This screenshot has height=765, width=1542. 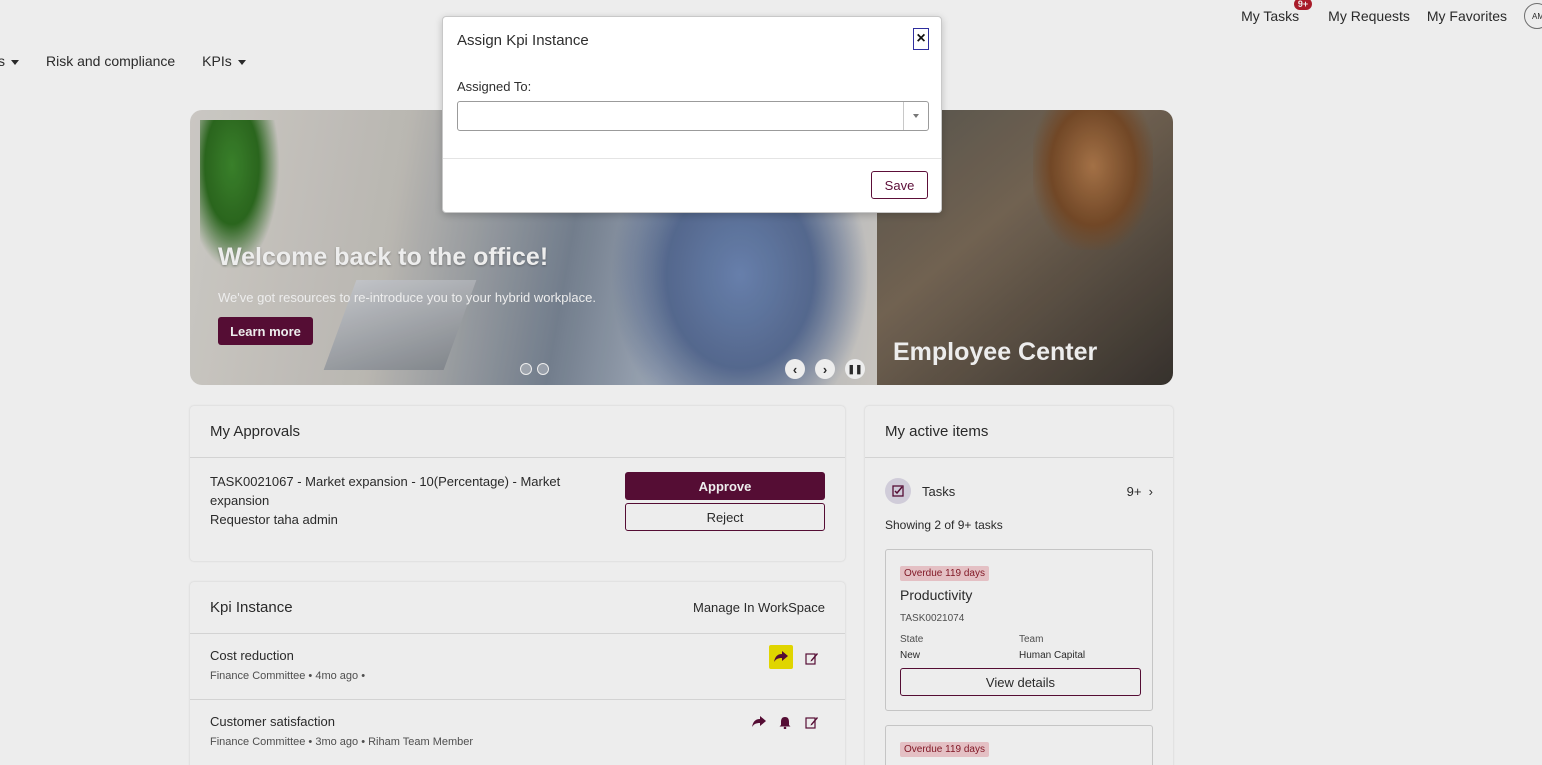 I want to click on modal-title: Assign Kpi Instance, so click(x=523, y=40).